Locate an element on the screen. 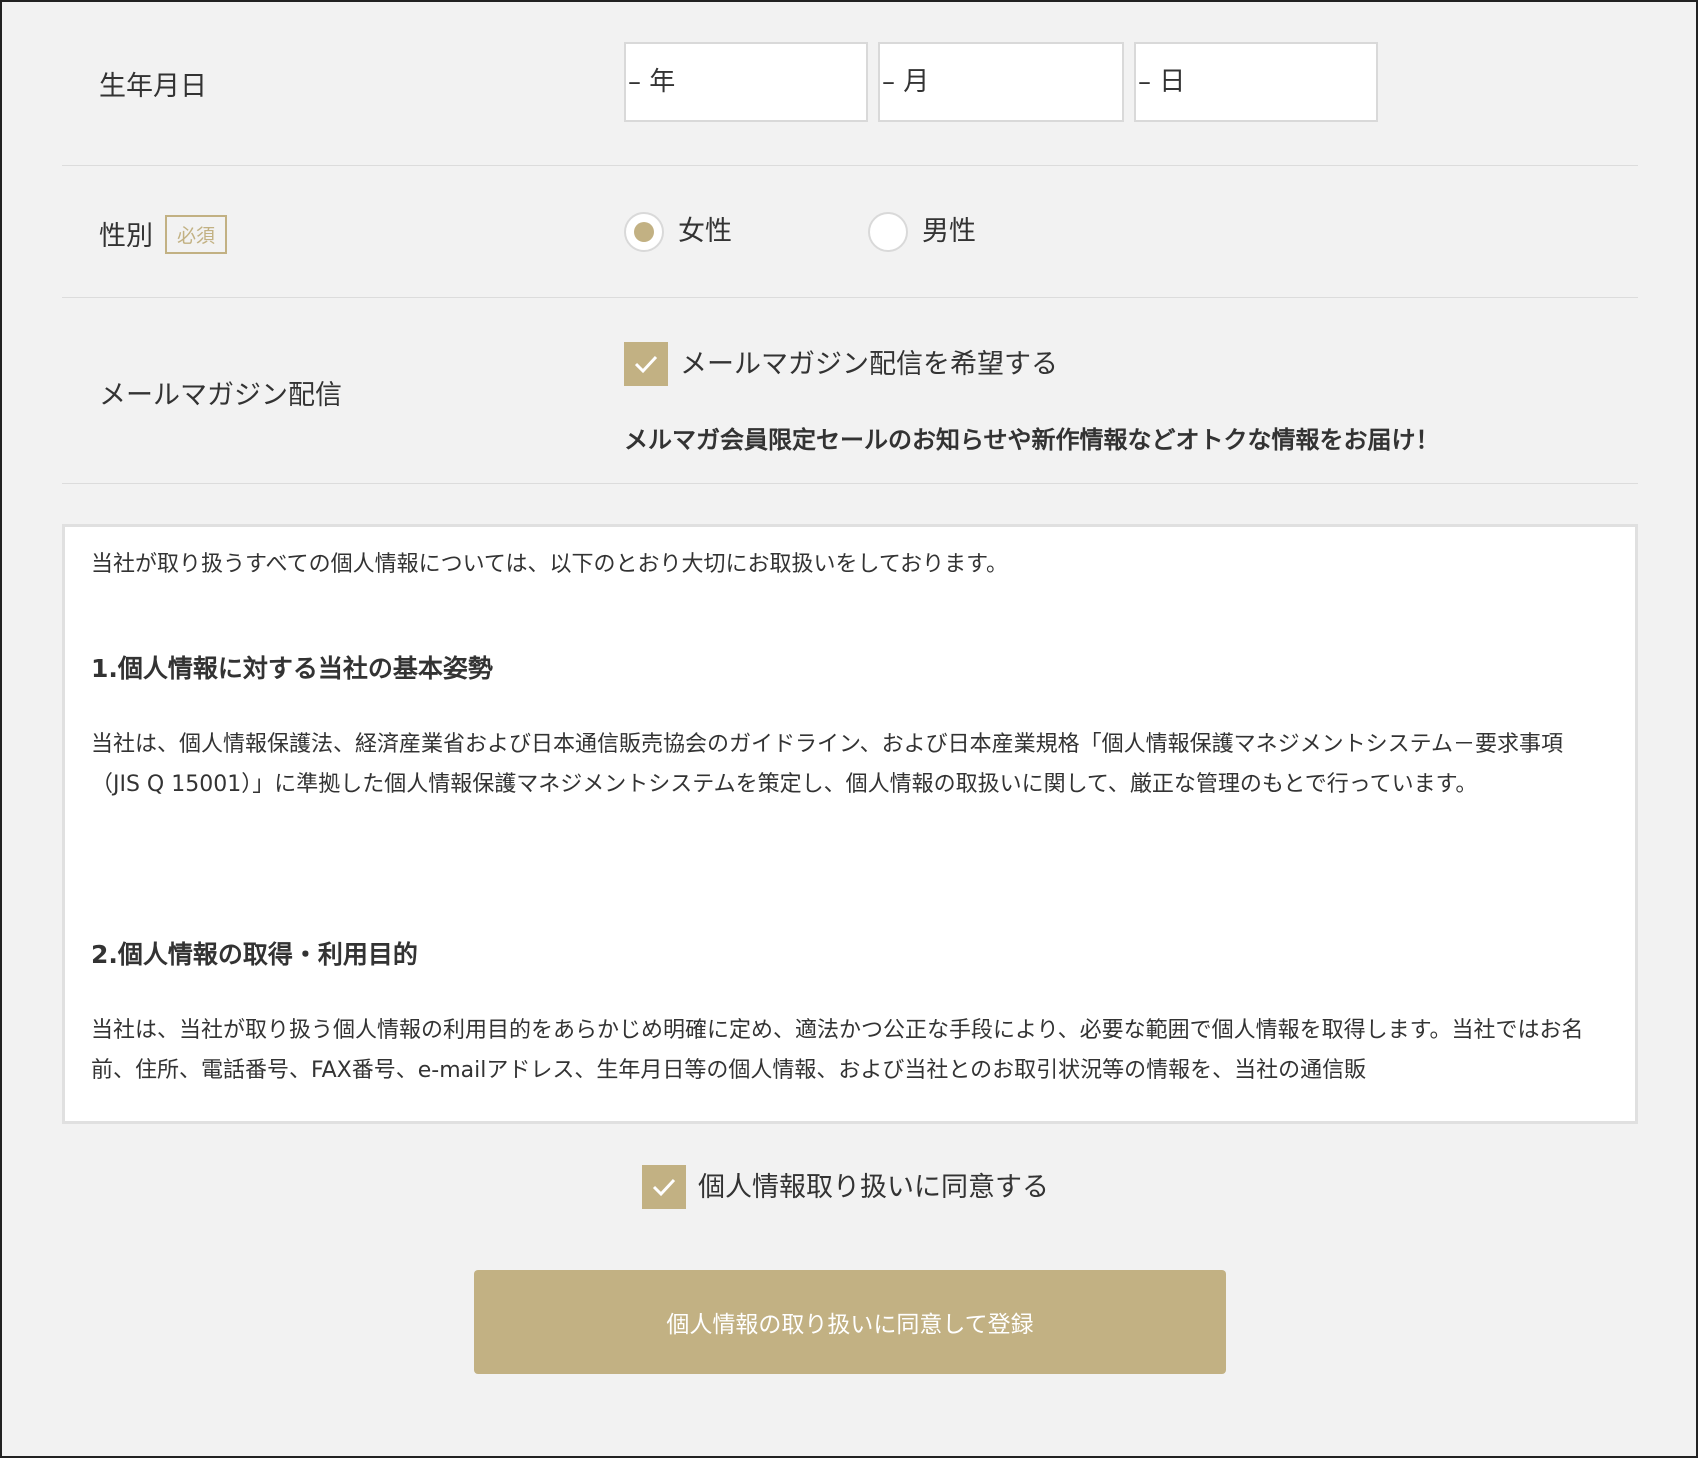 This screenshot has width=1698, height=1458. birth-year-select: – 年 is located at coordinates (746, 82).